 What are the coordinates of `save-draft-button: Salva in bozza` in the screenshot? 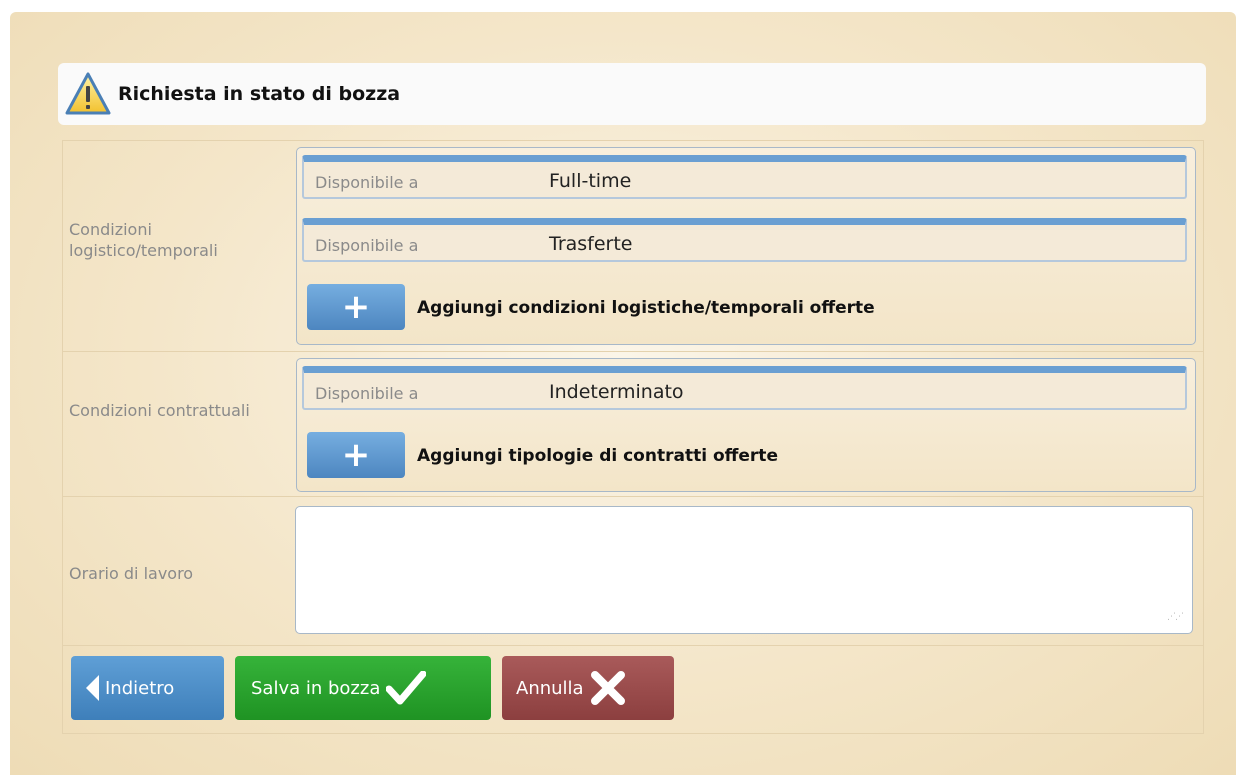 It's located at (363, 688).